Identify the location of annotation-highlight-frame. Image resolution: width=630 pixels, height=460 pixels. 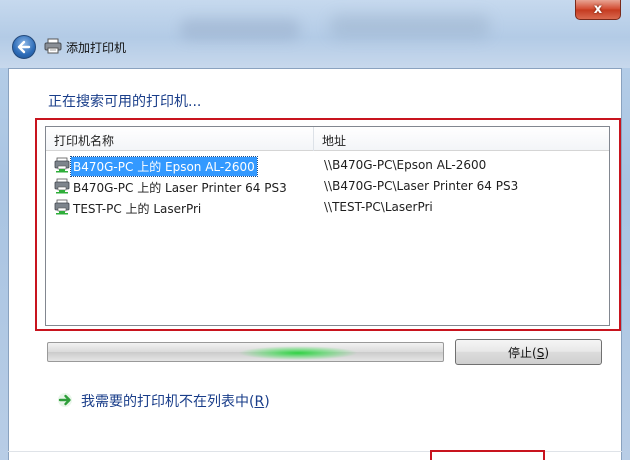
(487, 455).